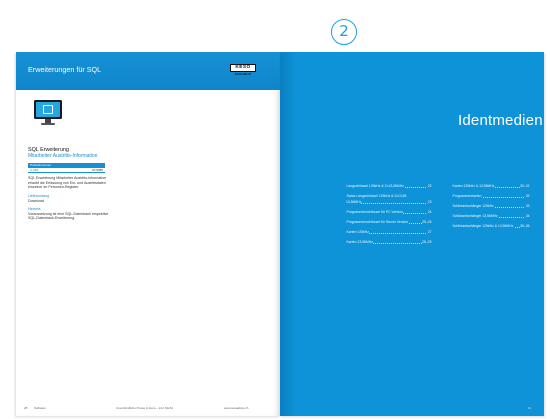  I want to click on toc-entry-title: Karten 125kHz & 13,56MHz, so click(474, 186).